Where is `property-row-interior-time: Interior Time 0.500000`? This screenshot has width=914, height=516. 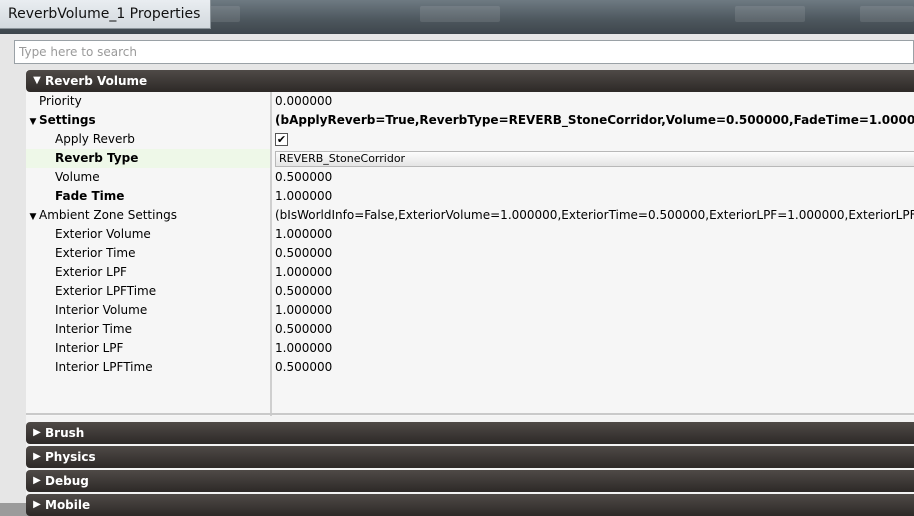 property-row-interior-time: Interior Time 0.500000 is located at coordinates (470, 329).